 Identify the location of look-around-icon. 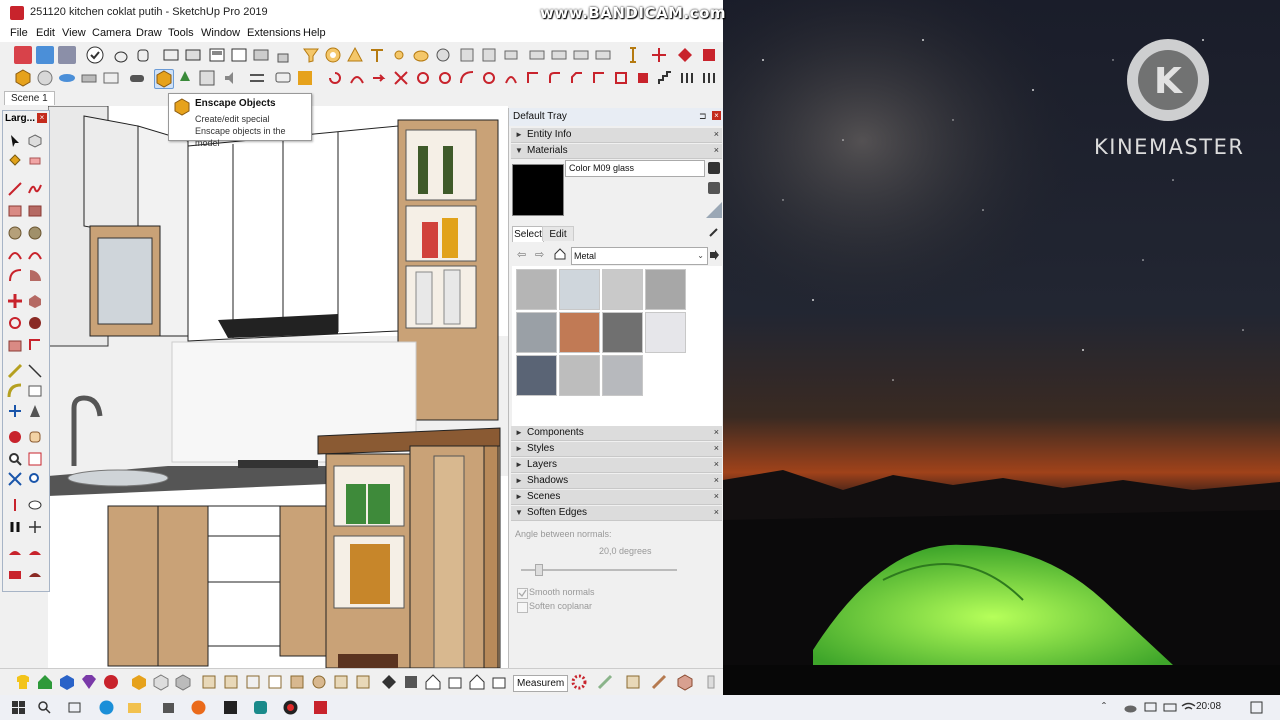
(35, 505).